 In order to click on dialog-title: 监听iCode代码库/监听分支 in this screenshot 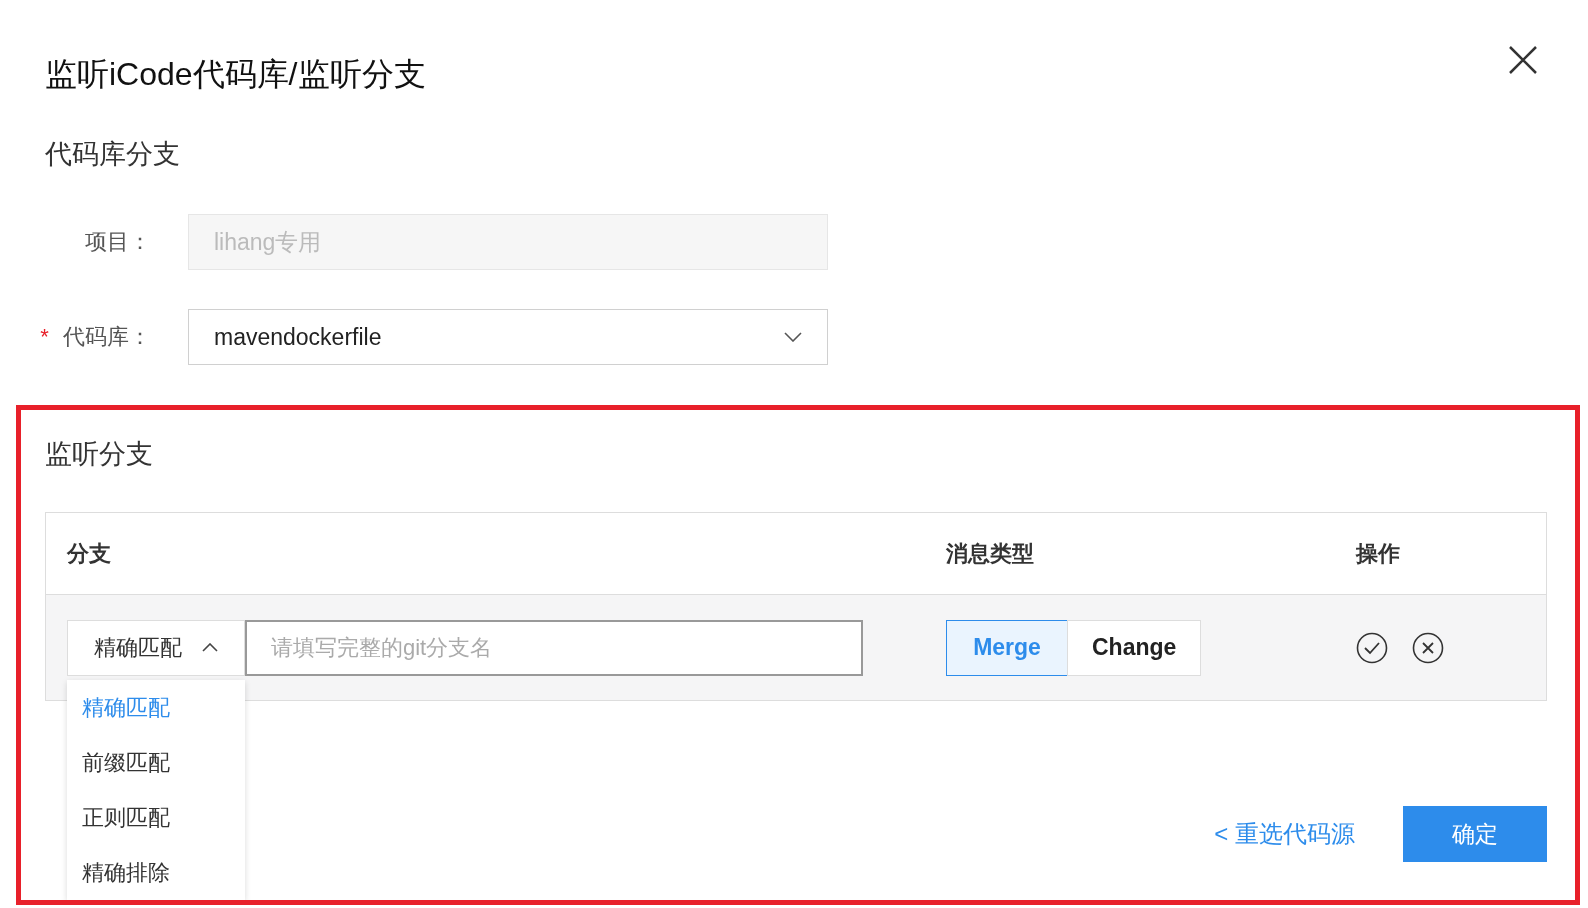, I will do `click(235, 74)`.